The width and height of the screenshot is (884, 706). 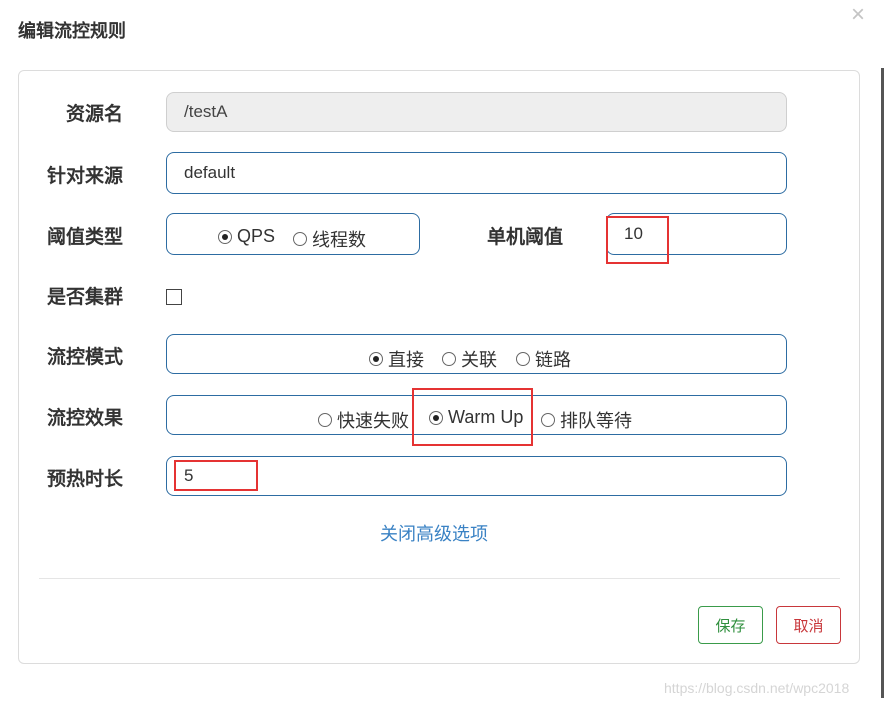 What do you see at coordinates (85, 479) in the screenshot?
I see `warmup-label: 预热时长` at bounding box center [85, 479].